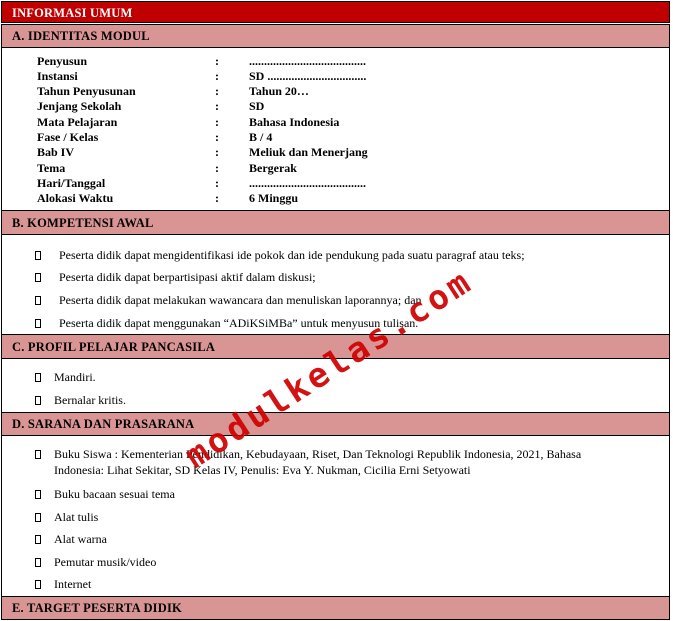 The height and width of the screenshot is (621, 673). I want to click on section-c-header: C. PROFIL PELAJAR PANCASILA, so click(335, 346).